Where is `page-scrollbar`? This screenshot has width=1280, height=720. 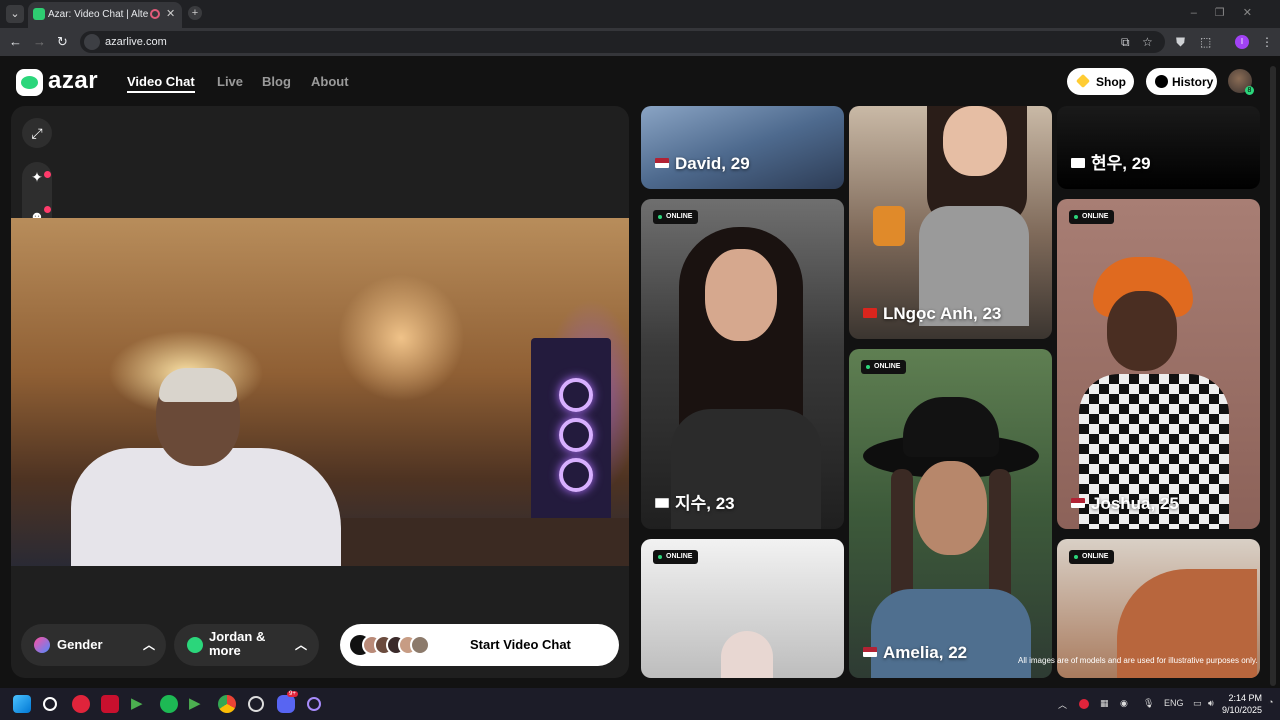 page-scrollbar is located at coordinates (1273, 376).